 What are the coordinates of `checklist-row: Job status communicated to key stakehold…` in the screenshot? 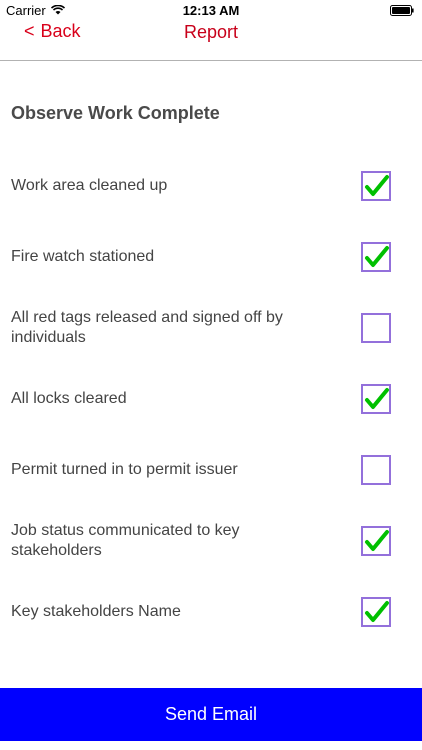 It's located at (211, 541).